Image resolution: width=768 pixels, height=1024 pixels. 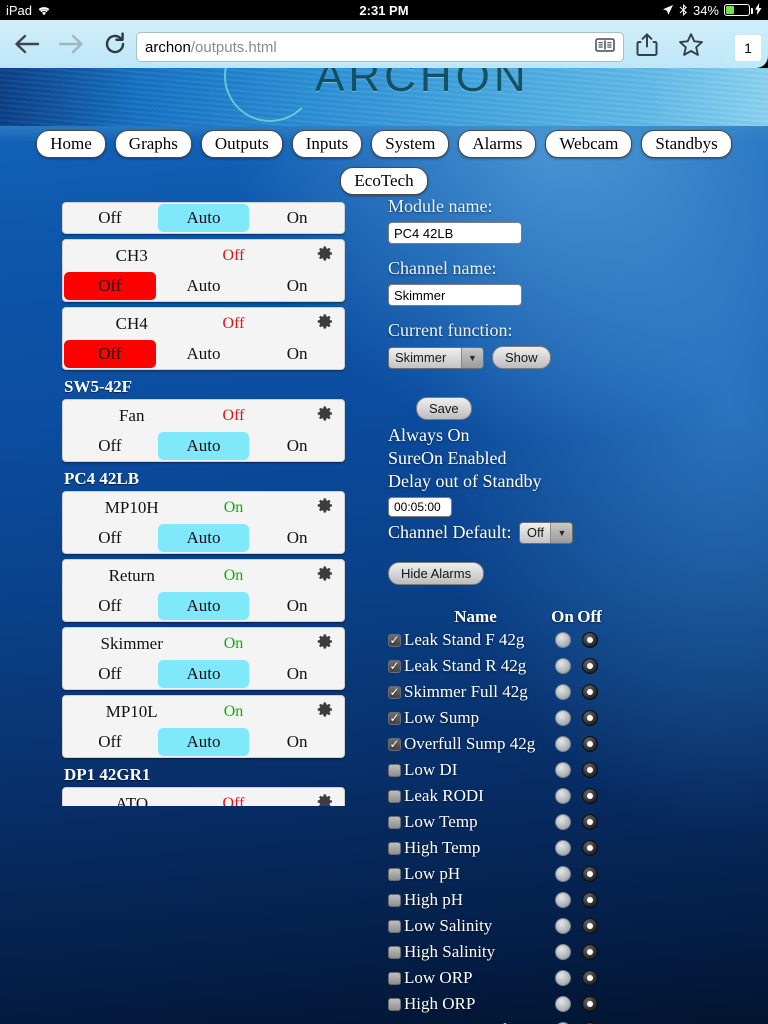 What do you see at coordinates (380, 47) in the screenshot?
I see `address-bar: archon/outputs.html` at bounding box center [380, 47].